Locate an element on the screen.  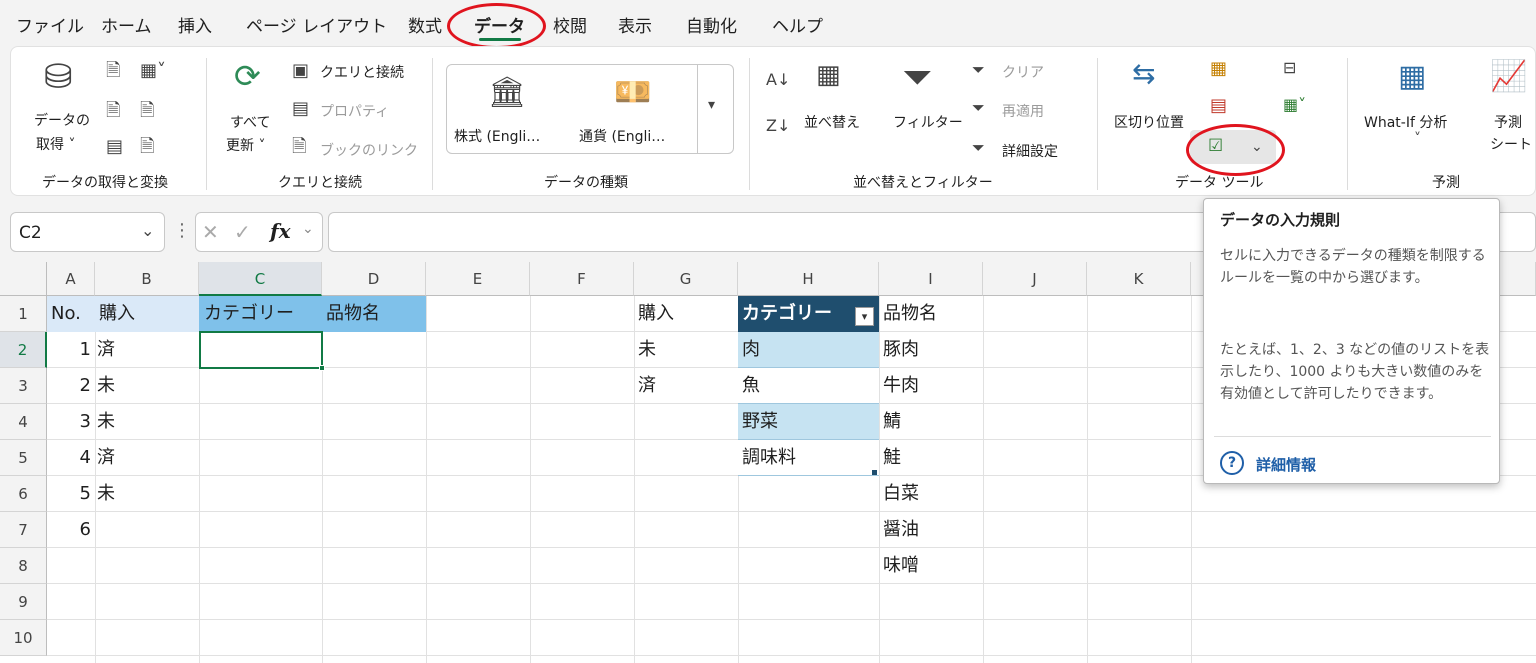
get-data-label-1: データの is located at coordinates (62, 120).